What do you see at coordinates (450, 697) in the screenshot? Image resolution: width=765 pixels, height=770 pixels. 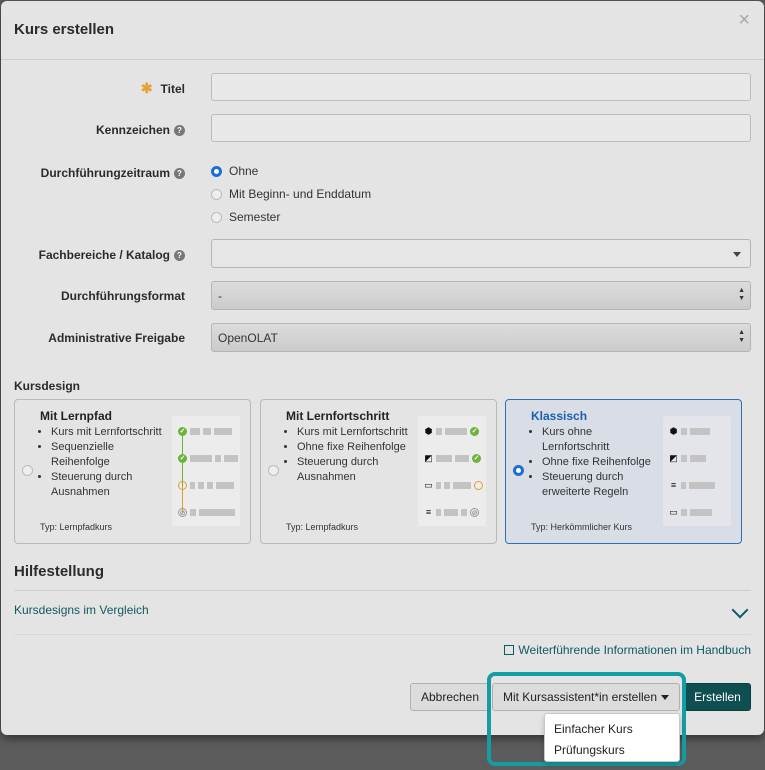 I see `cancel-button: Abbrechen` at bounding box center [450, 697].